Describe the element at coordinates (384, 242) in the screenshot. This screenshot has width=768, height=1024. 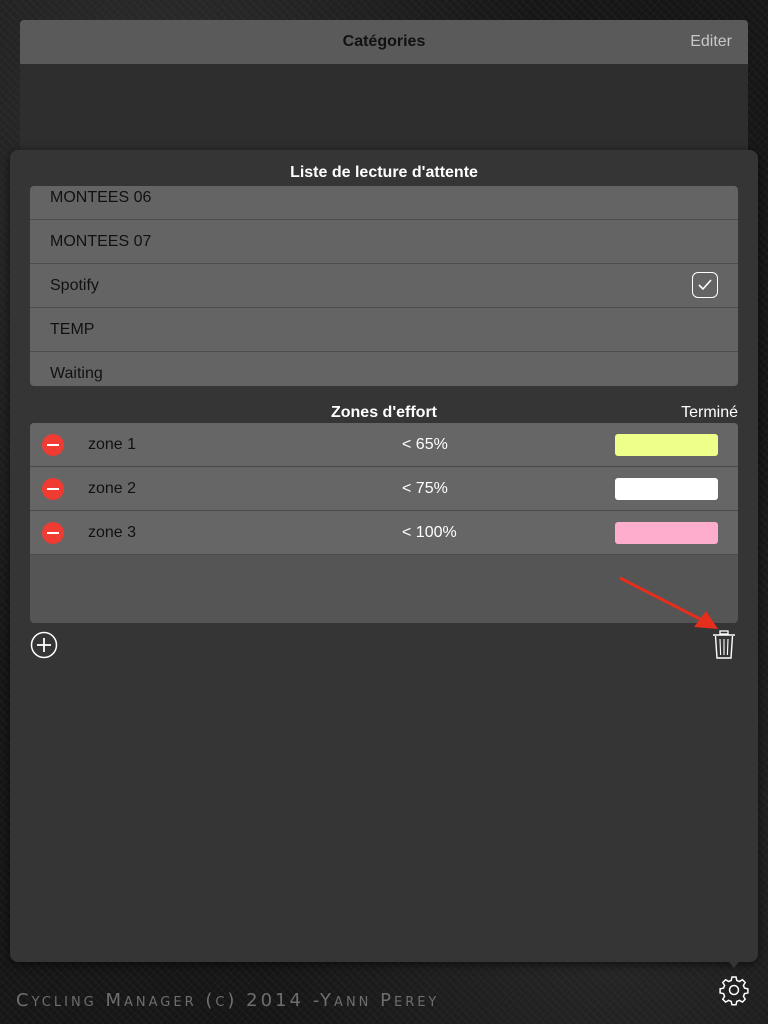
I see `list-item: MONTEES 07` at that location.